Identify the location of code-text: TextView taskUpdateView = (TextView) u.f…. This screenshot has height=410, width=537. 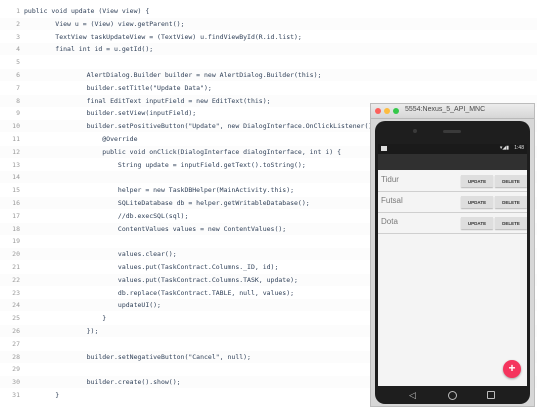
(163, 36).